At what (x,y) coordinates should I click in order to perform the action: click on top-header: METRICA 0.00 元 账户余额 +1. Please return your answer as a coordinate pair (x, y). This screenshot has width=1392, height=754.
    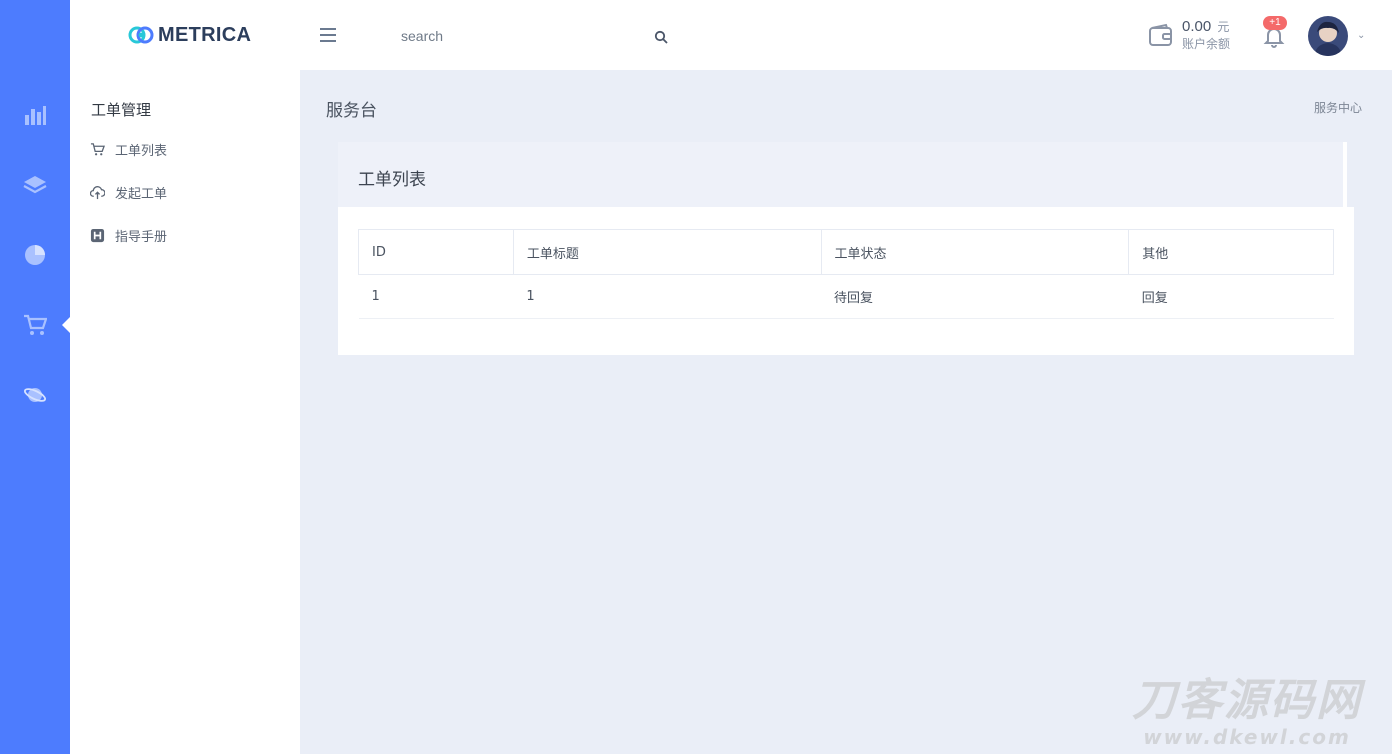
    Looking at the image, I should click on (731, 35).